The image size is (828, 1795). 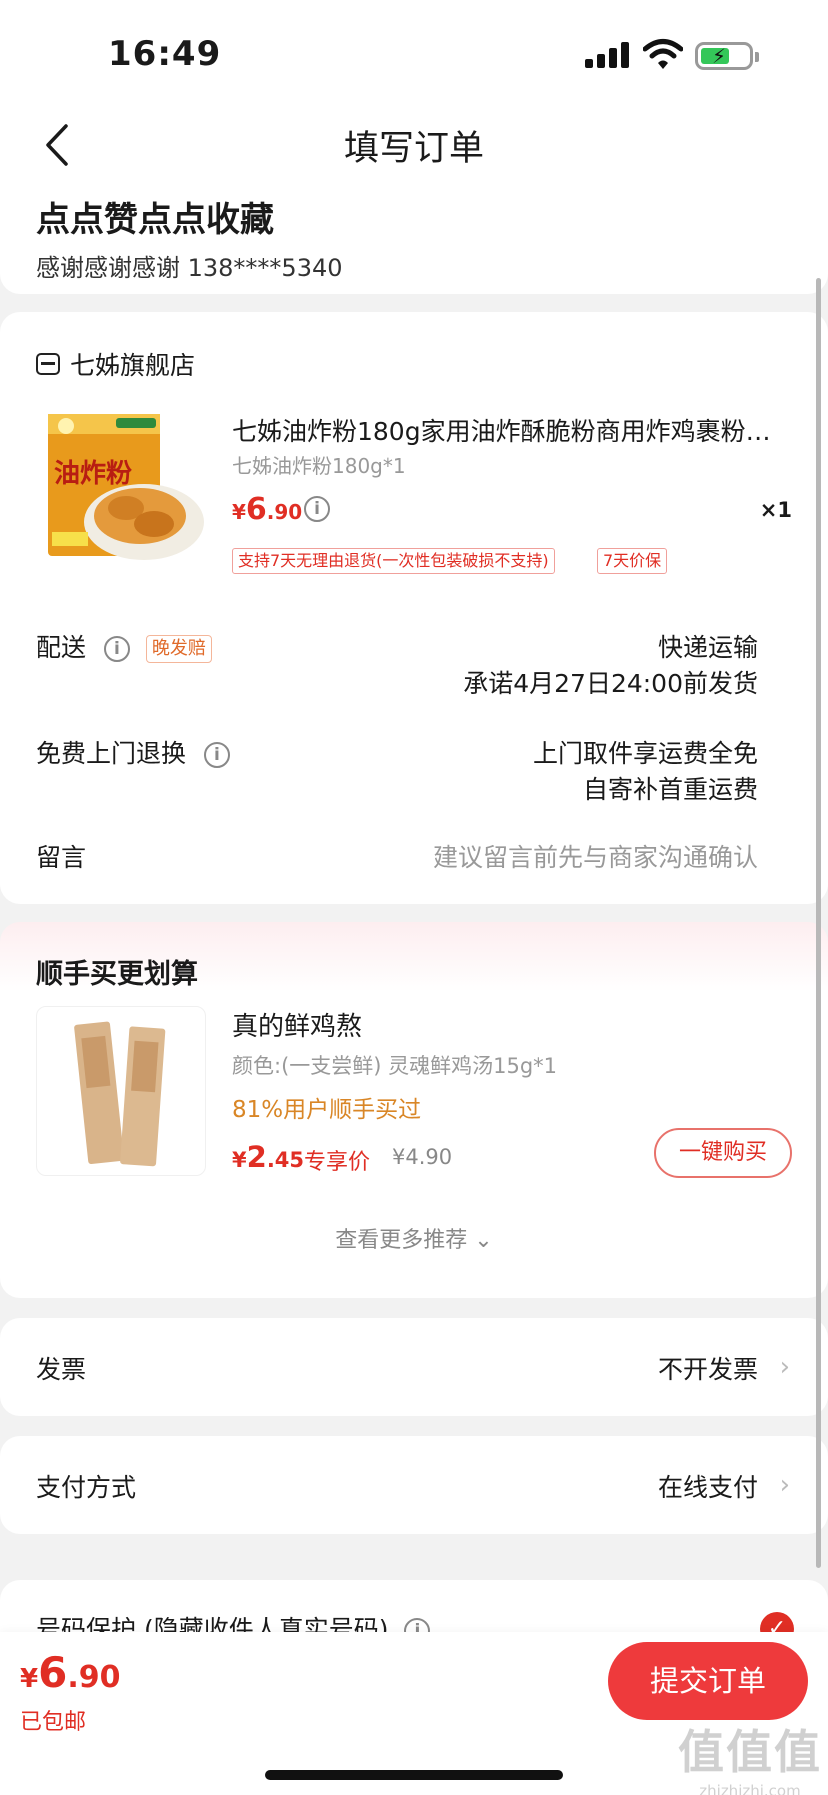 I want to click on shop-header: 七姊旗舰店, so click(x=115, y=364).